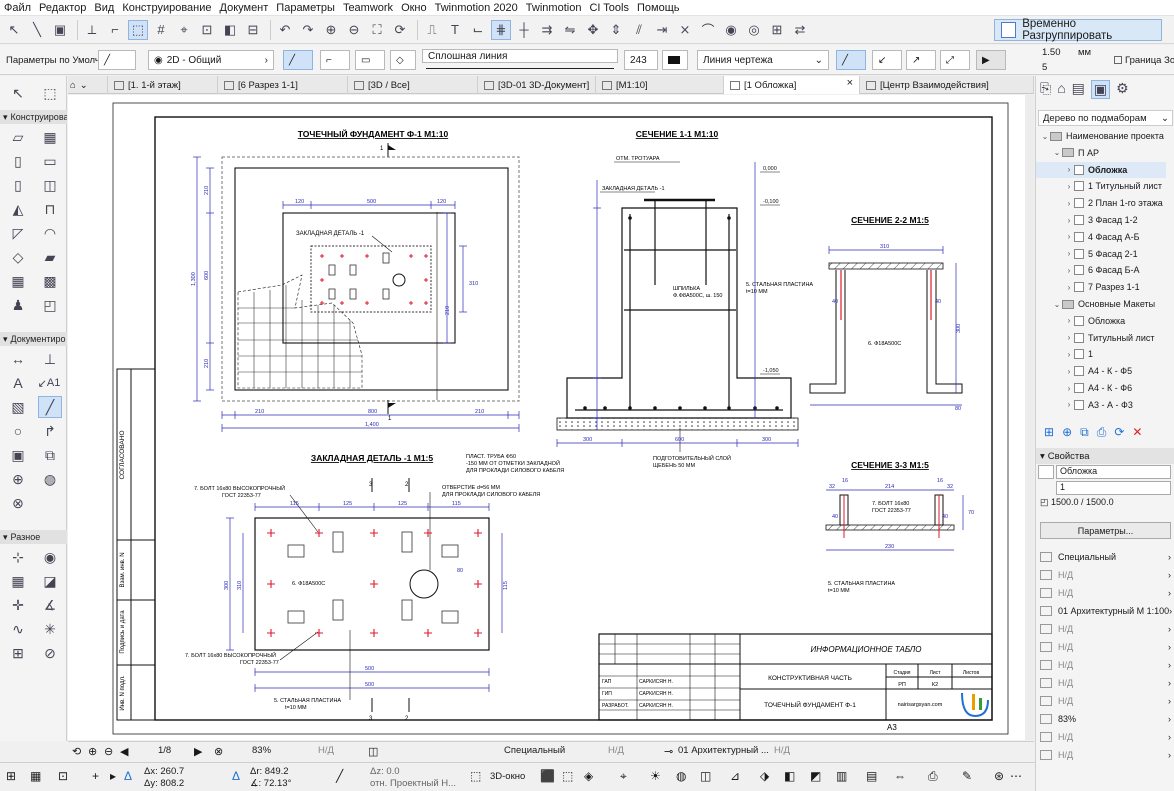 Image resolution: width=1174 pixels, height=791 pixels. Describe the element at coordinates (1105, 456) in the screenshot. I see `properties-header: ▾ Свойства` at that location.